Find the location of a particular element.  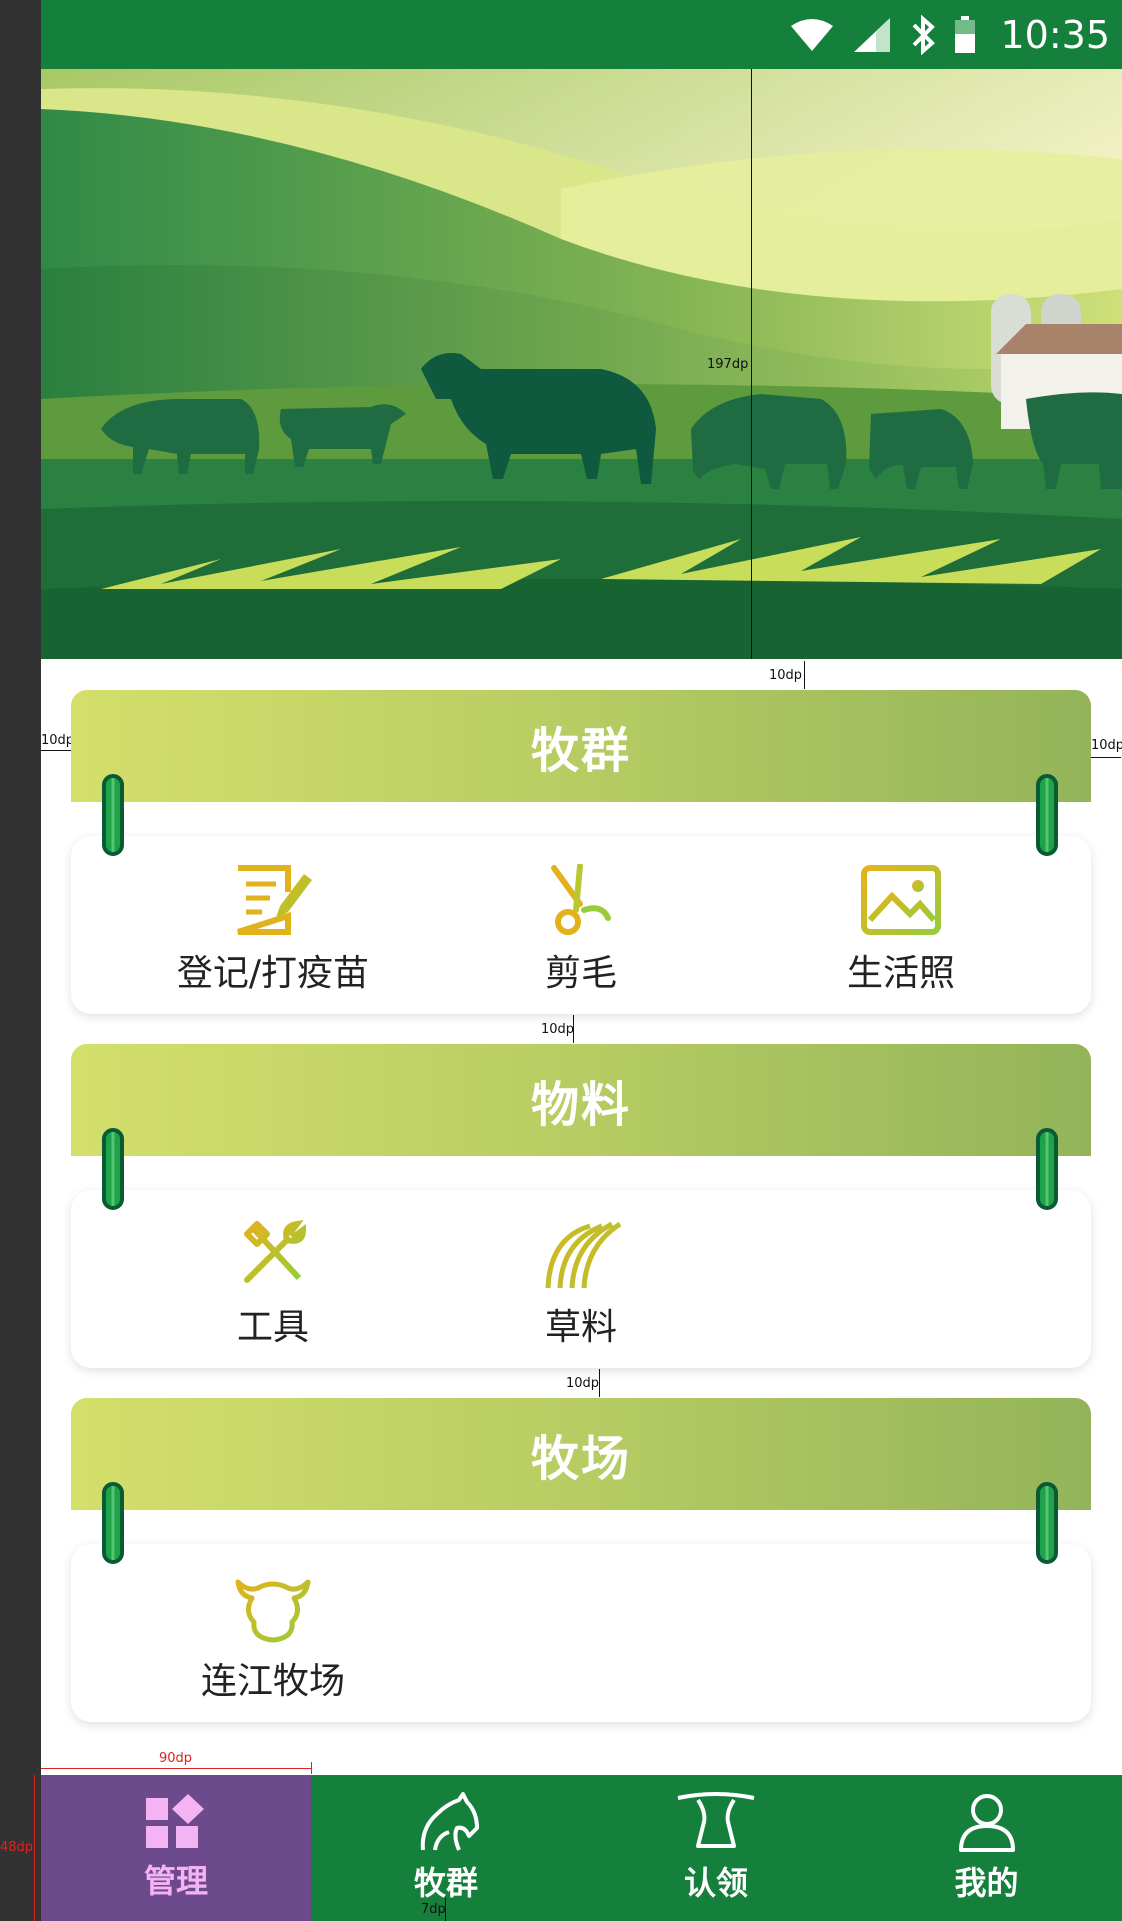

grid-icon is located at coordinates (175, 1821).